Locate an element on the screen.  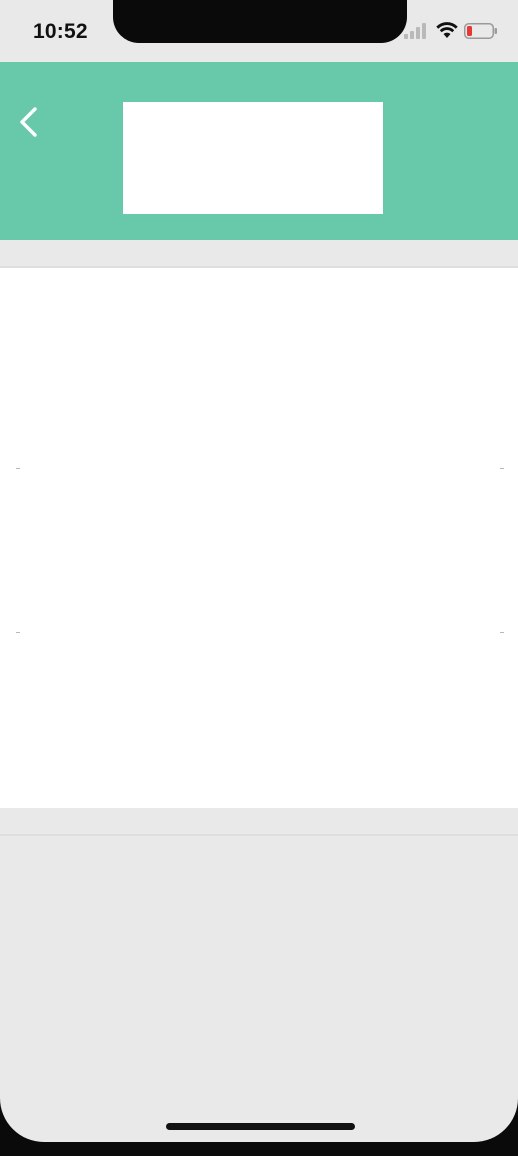
home-indicator is located at coordinates (260, 1126).